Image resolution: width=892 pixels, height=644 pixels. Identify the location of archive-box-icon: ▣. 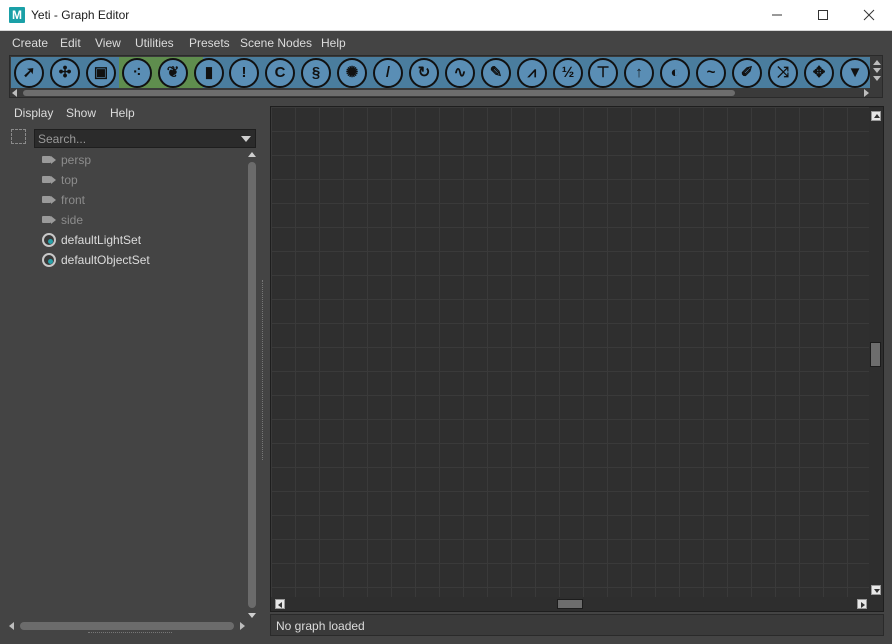
(101, 72).